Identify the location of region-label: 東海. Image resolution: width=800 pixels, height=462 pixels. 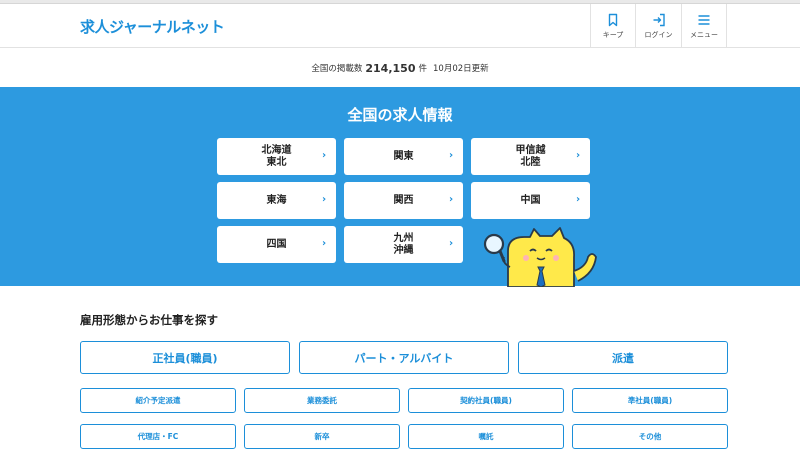
(276, 200).